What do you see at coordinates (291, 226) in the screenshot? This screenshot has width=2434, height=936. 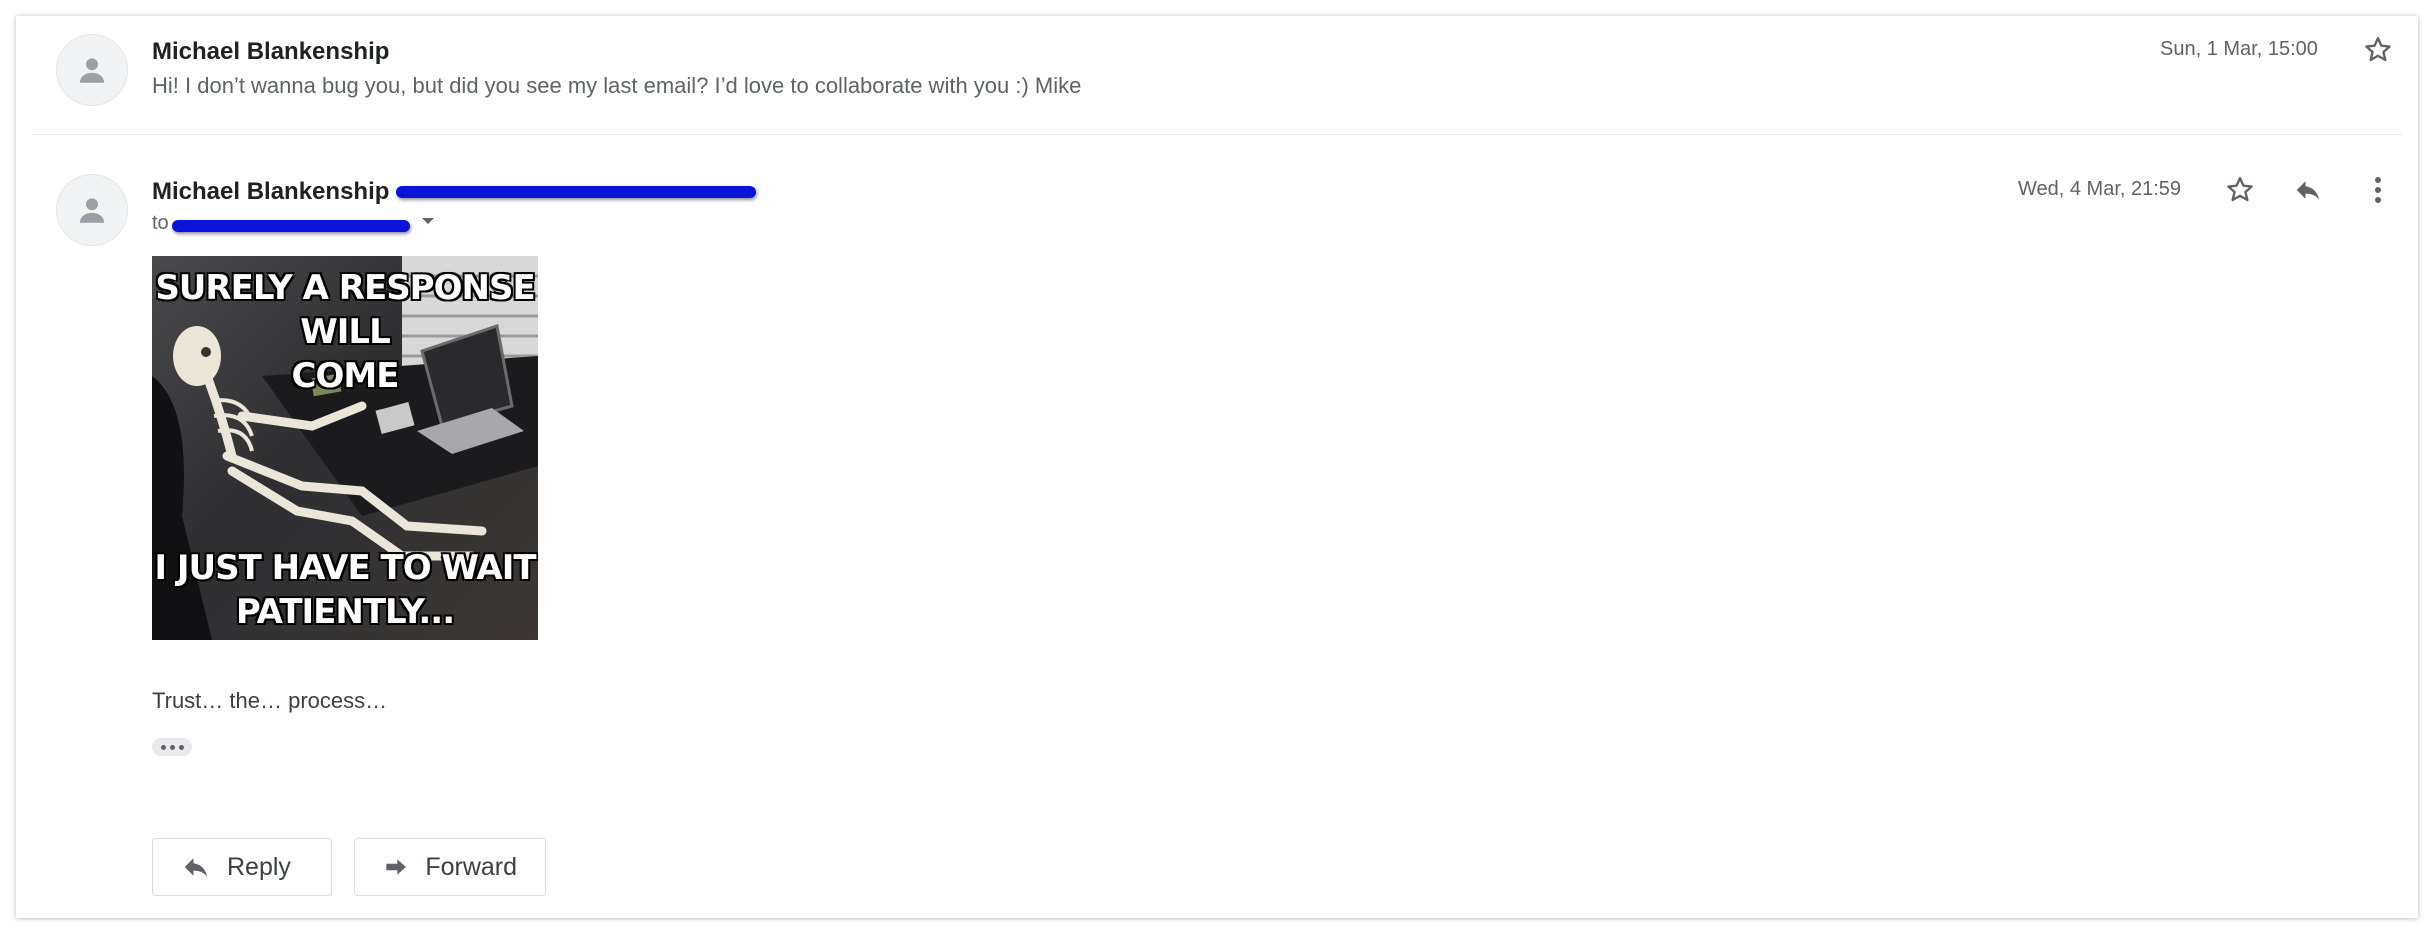 I see `redacted-recipient-email` at bounding box center [291, 226].